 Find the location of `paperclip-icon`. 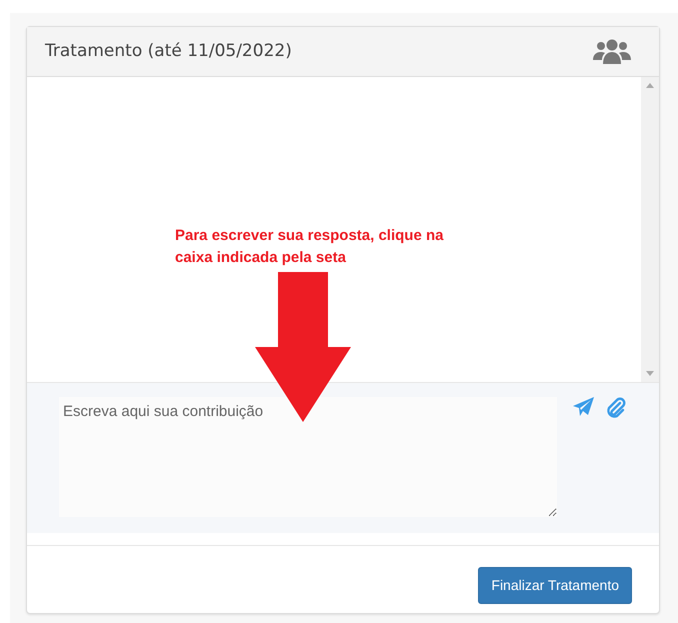

paperclip-icon is located at coordinates (616, 408).